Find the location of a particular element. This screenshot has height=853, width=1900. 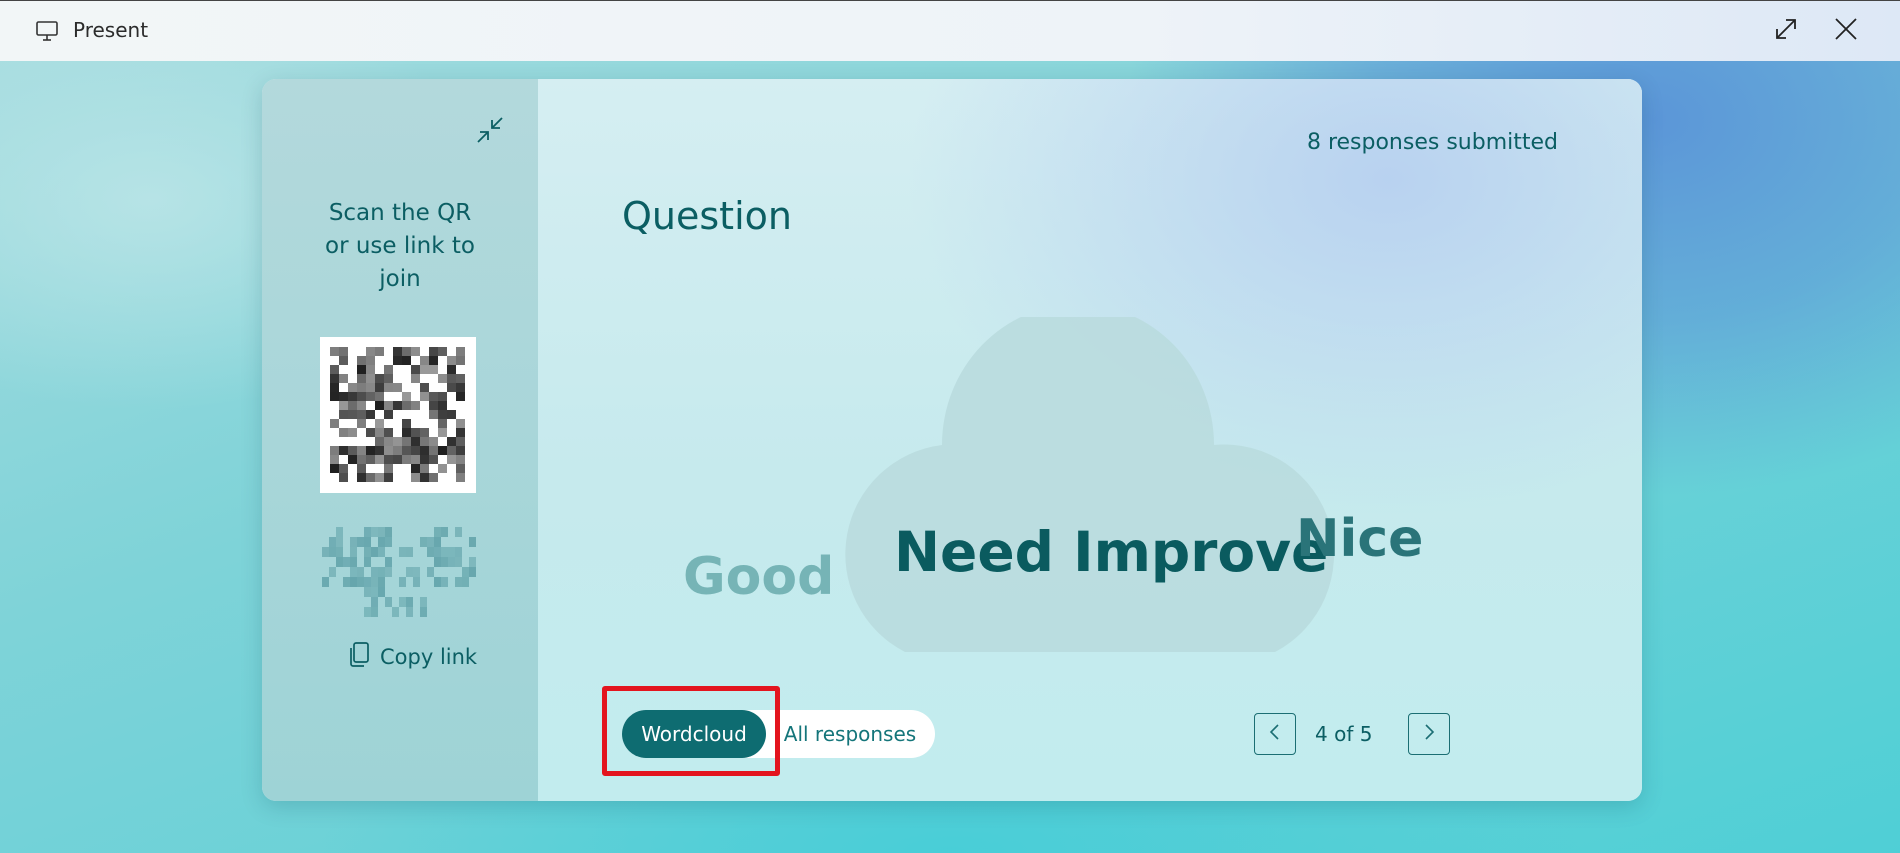

collapse-icon is located at coordinates (490, 133).